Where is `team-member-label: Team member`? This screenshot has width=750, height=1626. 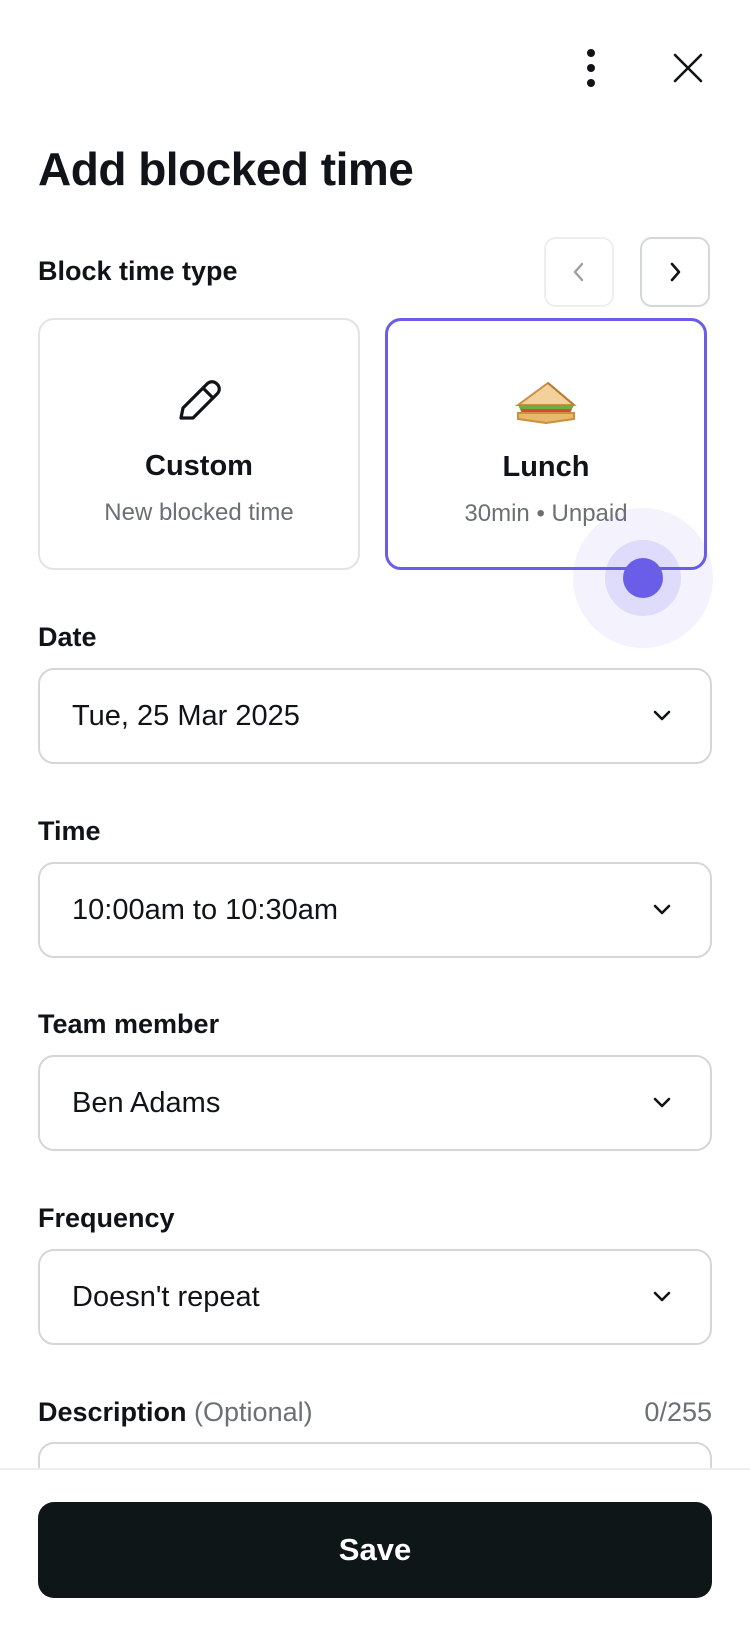 team-member-label: Team member is located at coordinates (129, 1024).